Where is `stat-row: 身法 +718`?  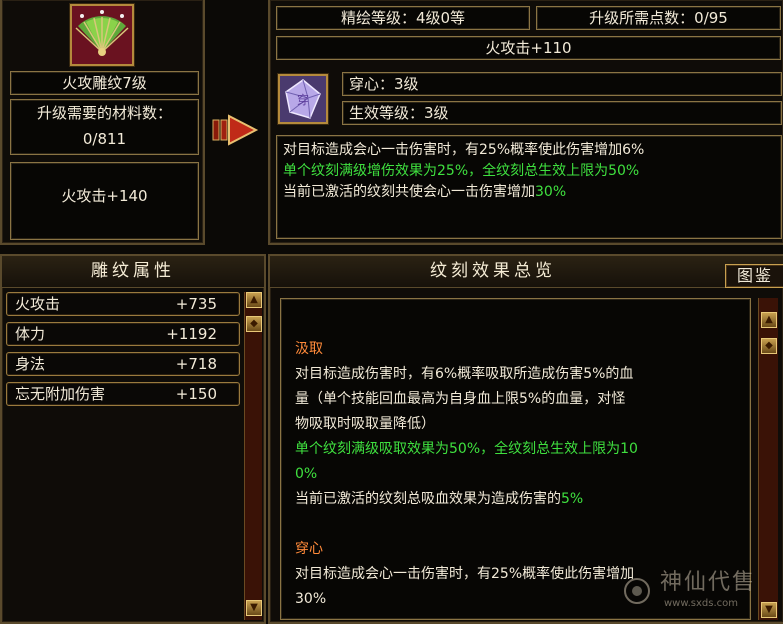 stat-row: 身法 +718 is located at coordinates (123, 364).